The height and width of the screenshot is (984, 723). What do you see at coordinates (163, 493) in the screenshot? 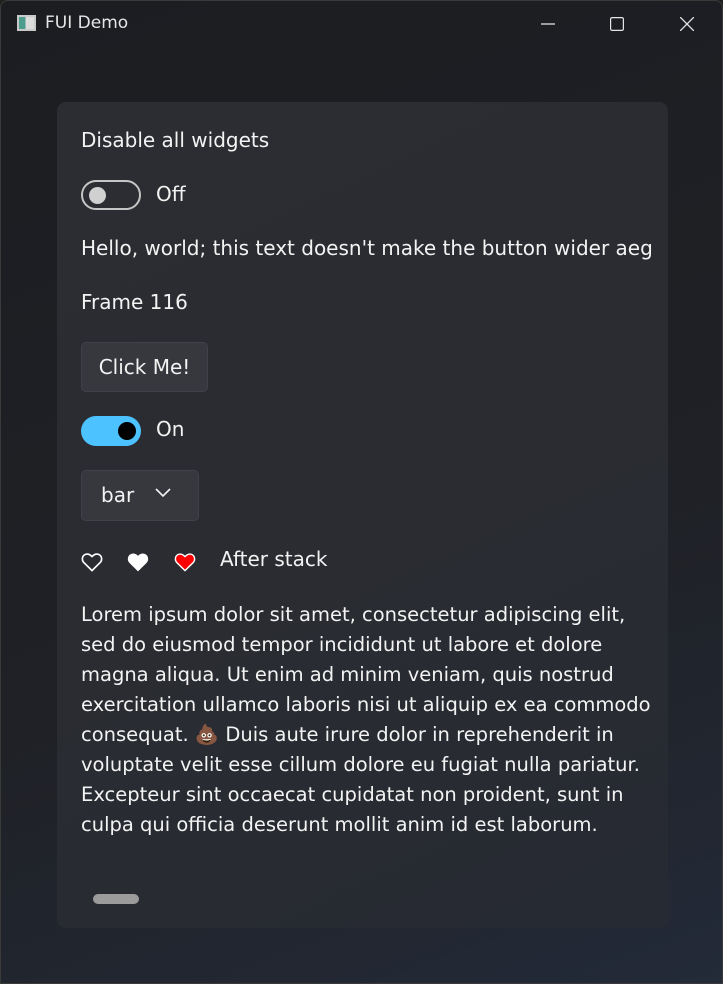
I see `chevron-down-icon` at bounding box center [163, 493].